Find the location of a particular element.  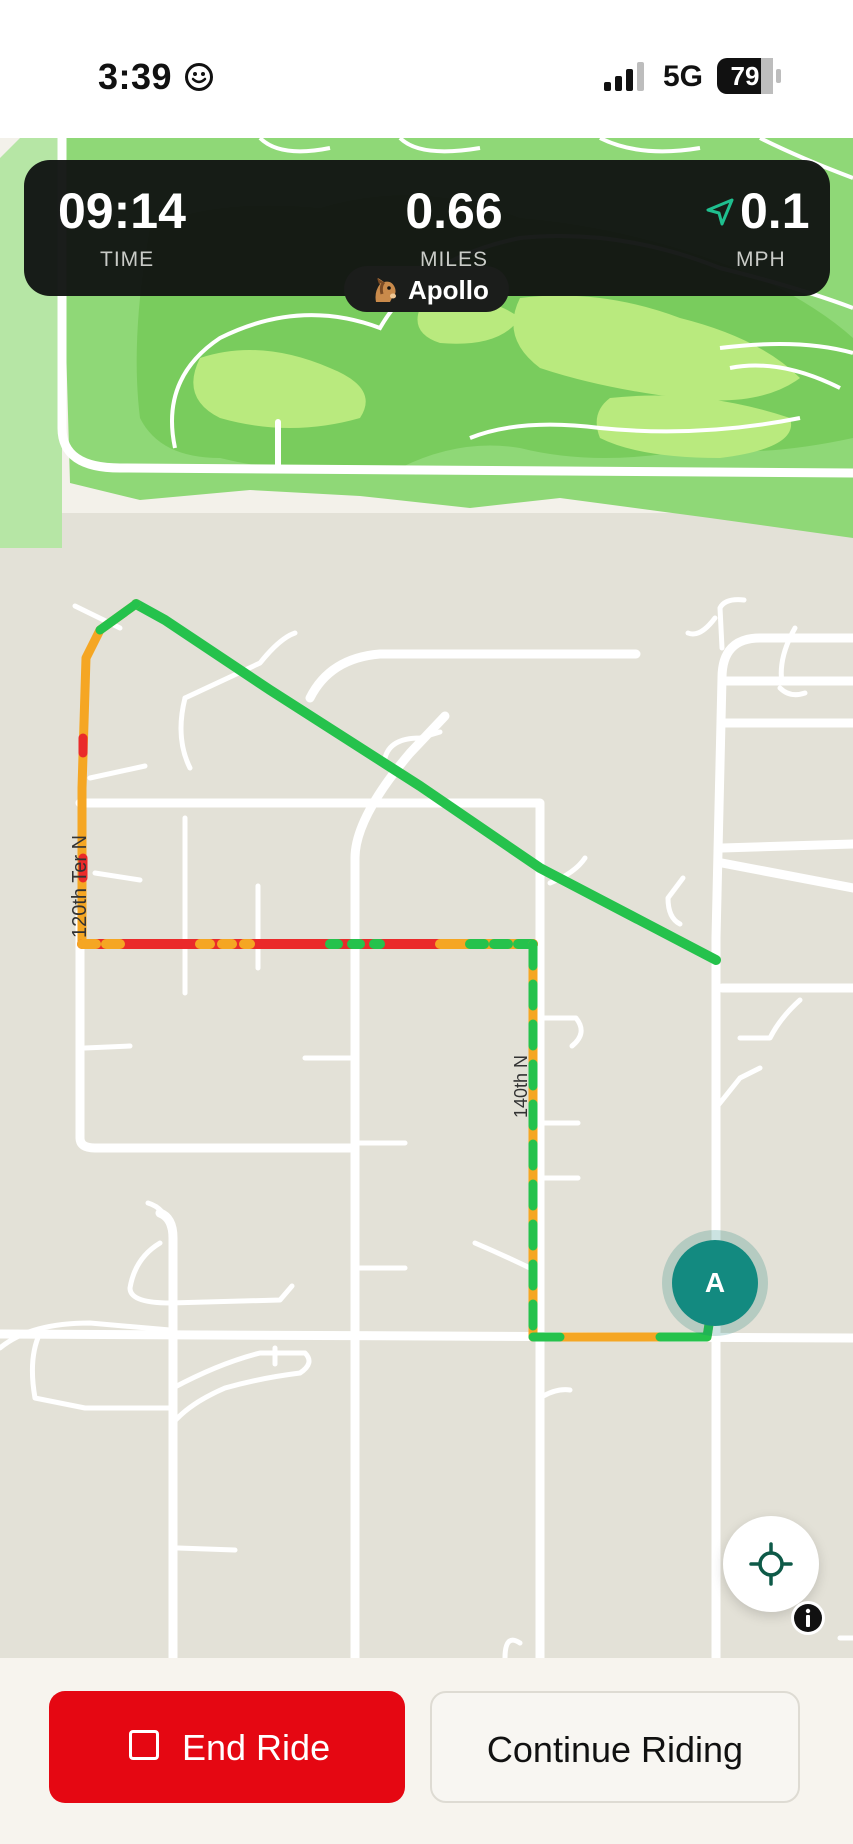

current-location-marker: A is located at coordinates (715, 1283).